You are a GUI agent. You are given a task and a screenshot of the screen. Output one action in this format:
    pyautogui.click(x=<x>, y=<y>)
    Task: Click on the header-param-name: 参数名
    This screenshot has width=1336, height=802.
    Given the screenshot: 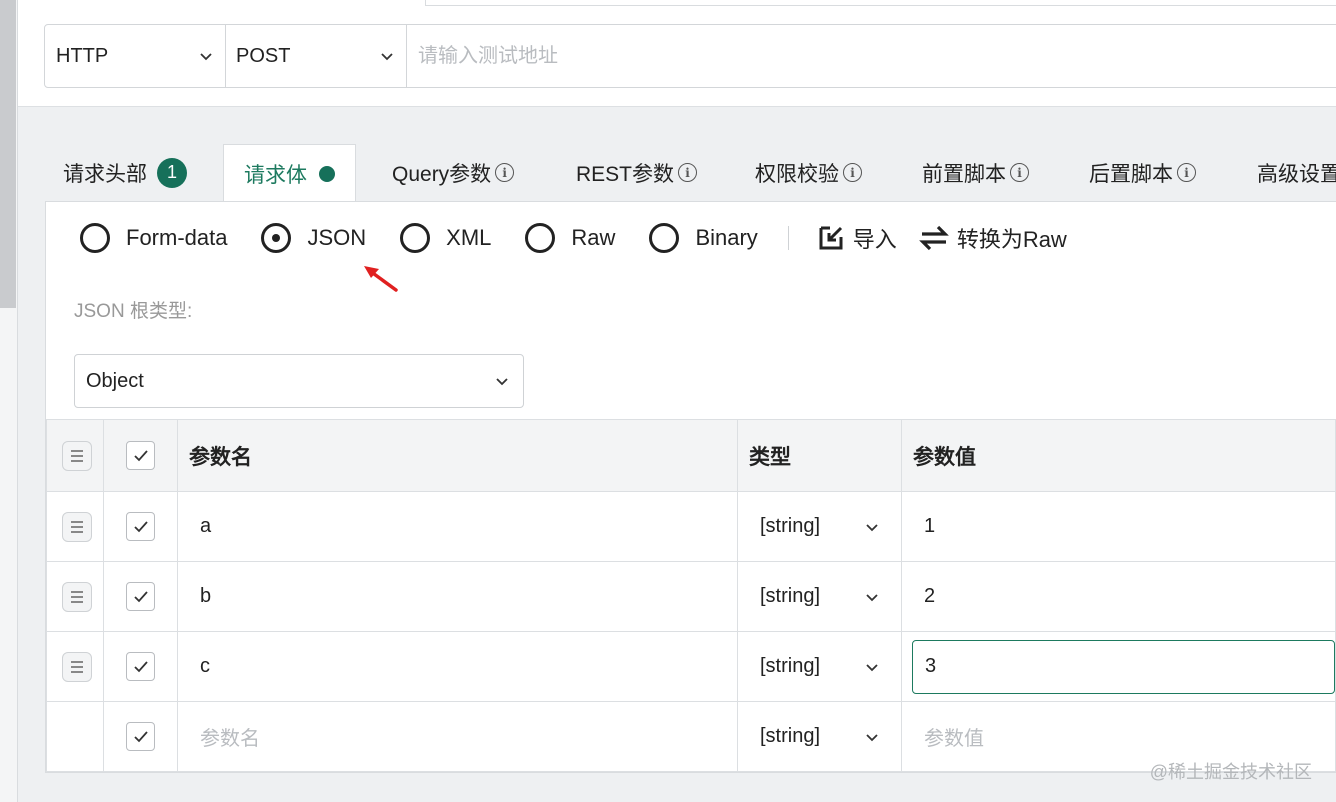 What is the action you would take?
    pyautogui.click(x=457, y=455)
    